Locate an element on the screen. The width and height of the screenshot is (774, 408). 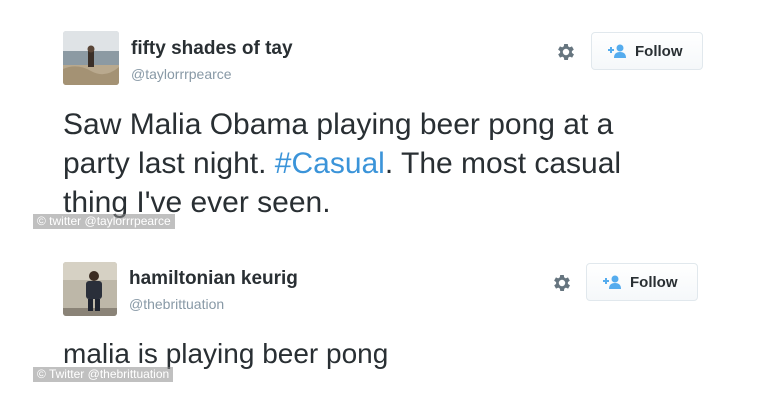
author-name: hamiltonian keurig is located at coordinates (213, 279).